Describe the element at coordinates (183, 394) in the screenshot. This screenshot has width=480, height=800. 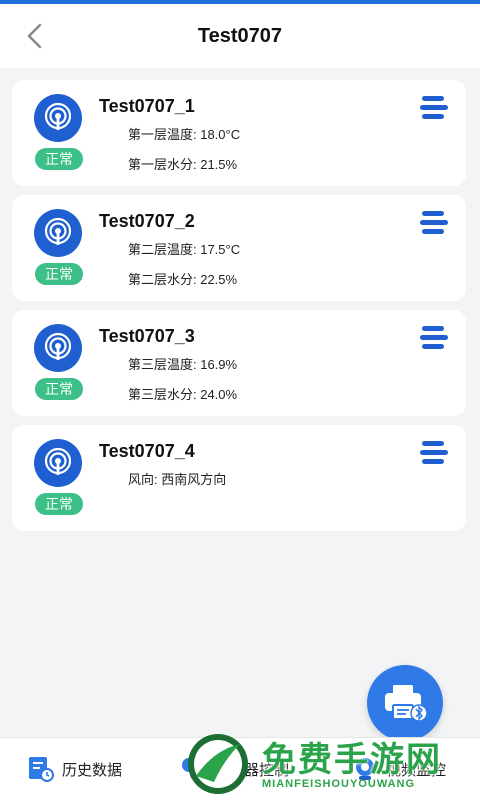
I see `reading-moisture: 第三层水分: 24.0%` at that location.